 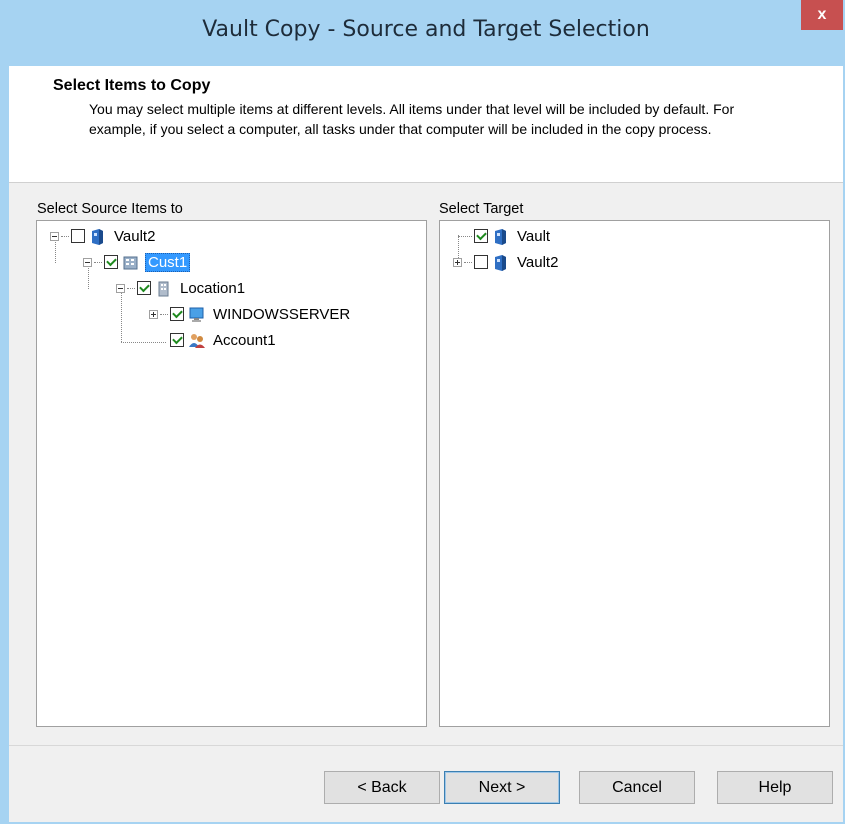 I want to click on tree-node-windowsserver: WINDOWSSERVER, so click(x=250, y=314).